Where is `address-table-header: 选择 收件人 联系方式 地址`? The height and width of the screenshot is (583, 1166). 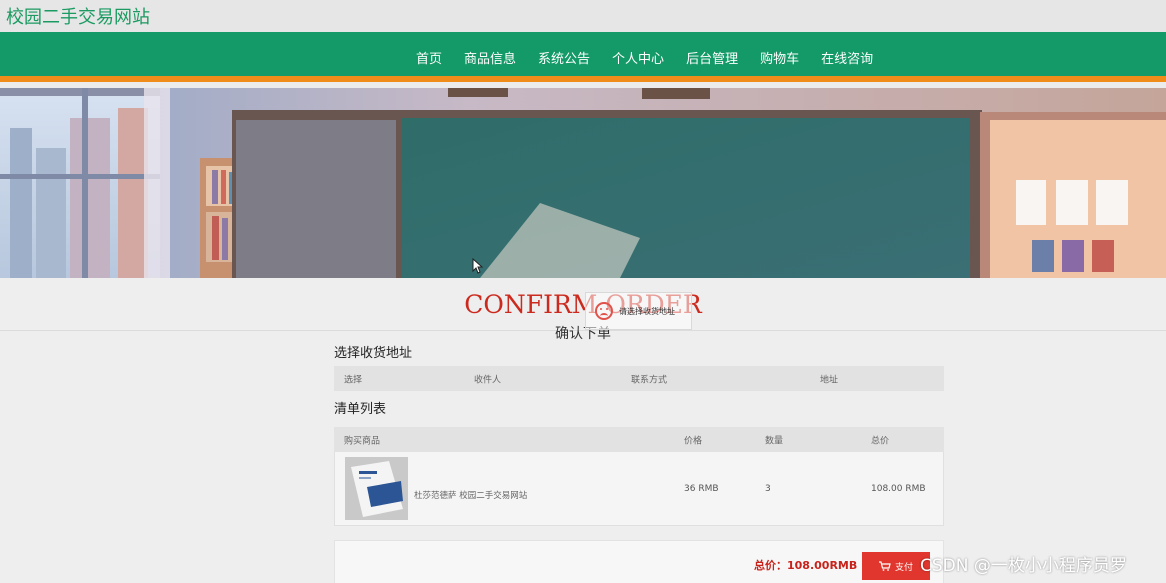
address-table-header: 选择 收件人 联系方式 地址 is located at coordinates (639, 378).